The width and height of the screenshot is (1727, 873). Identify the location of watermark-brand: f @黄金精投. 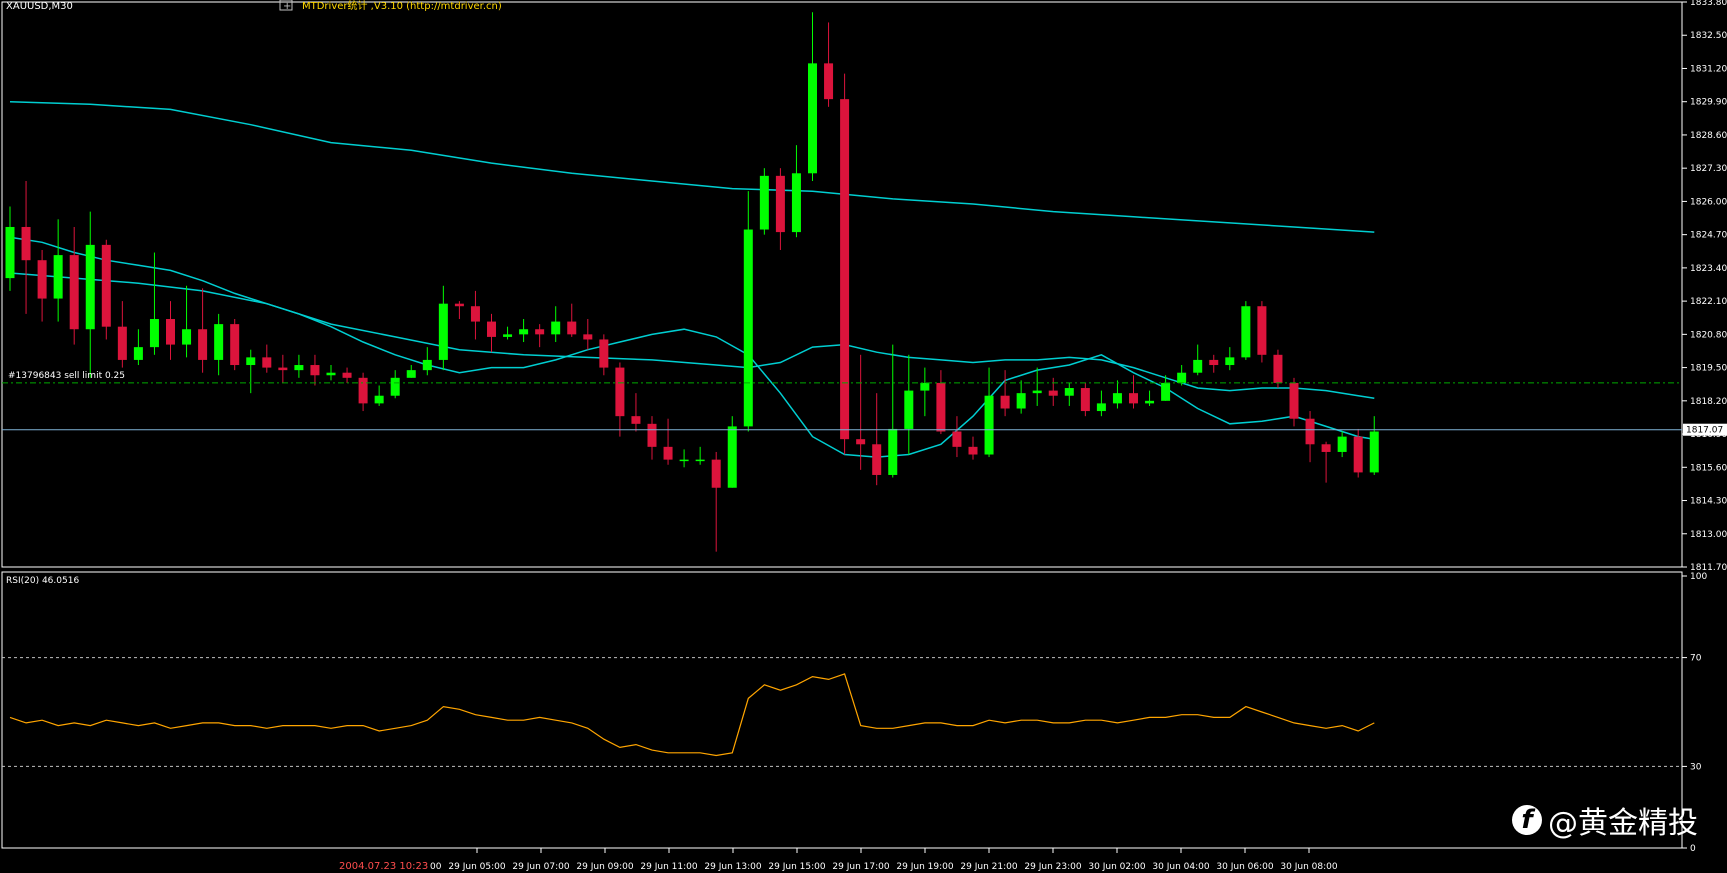
(1605, 820).